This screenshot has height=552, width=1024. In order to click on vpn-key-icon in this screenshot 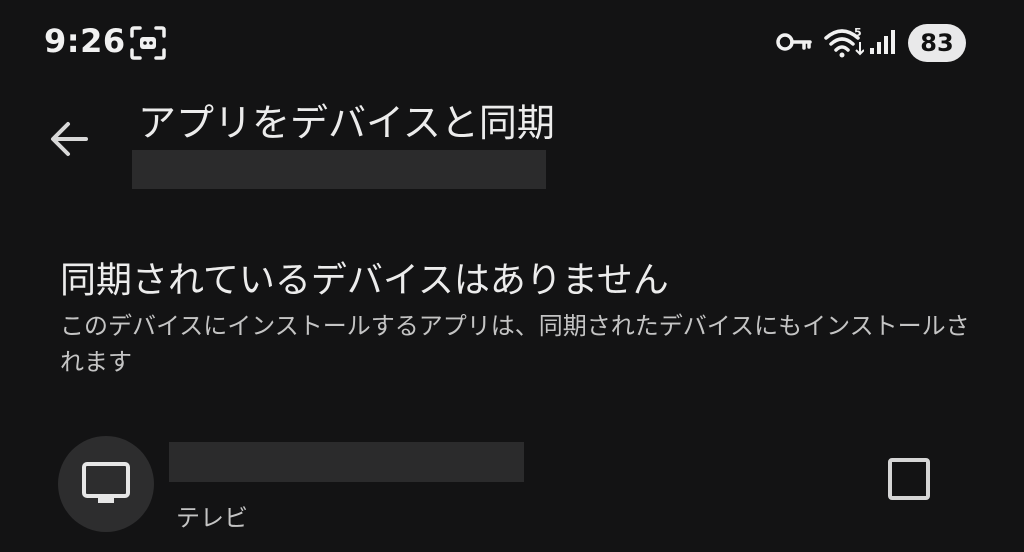, I will do `click(794, 42)`.